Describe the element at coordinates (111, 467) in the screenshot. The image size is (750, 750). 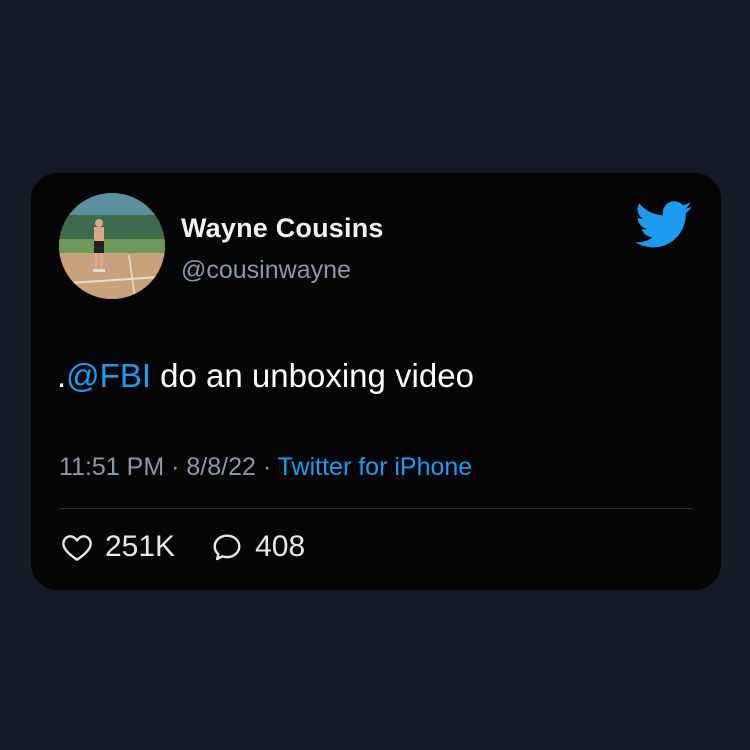
I see `tweet-time: 11:51 PM` at that location.